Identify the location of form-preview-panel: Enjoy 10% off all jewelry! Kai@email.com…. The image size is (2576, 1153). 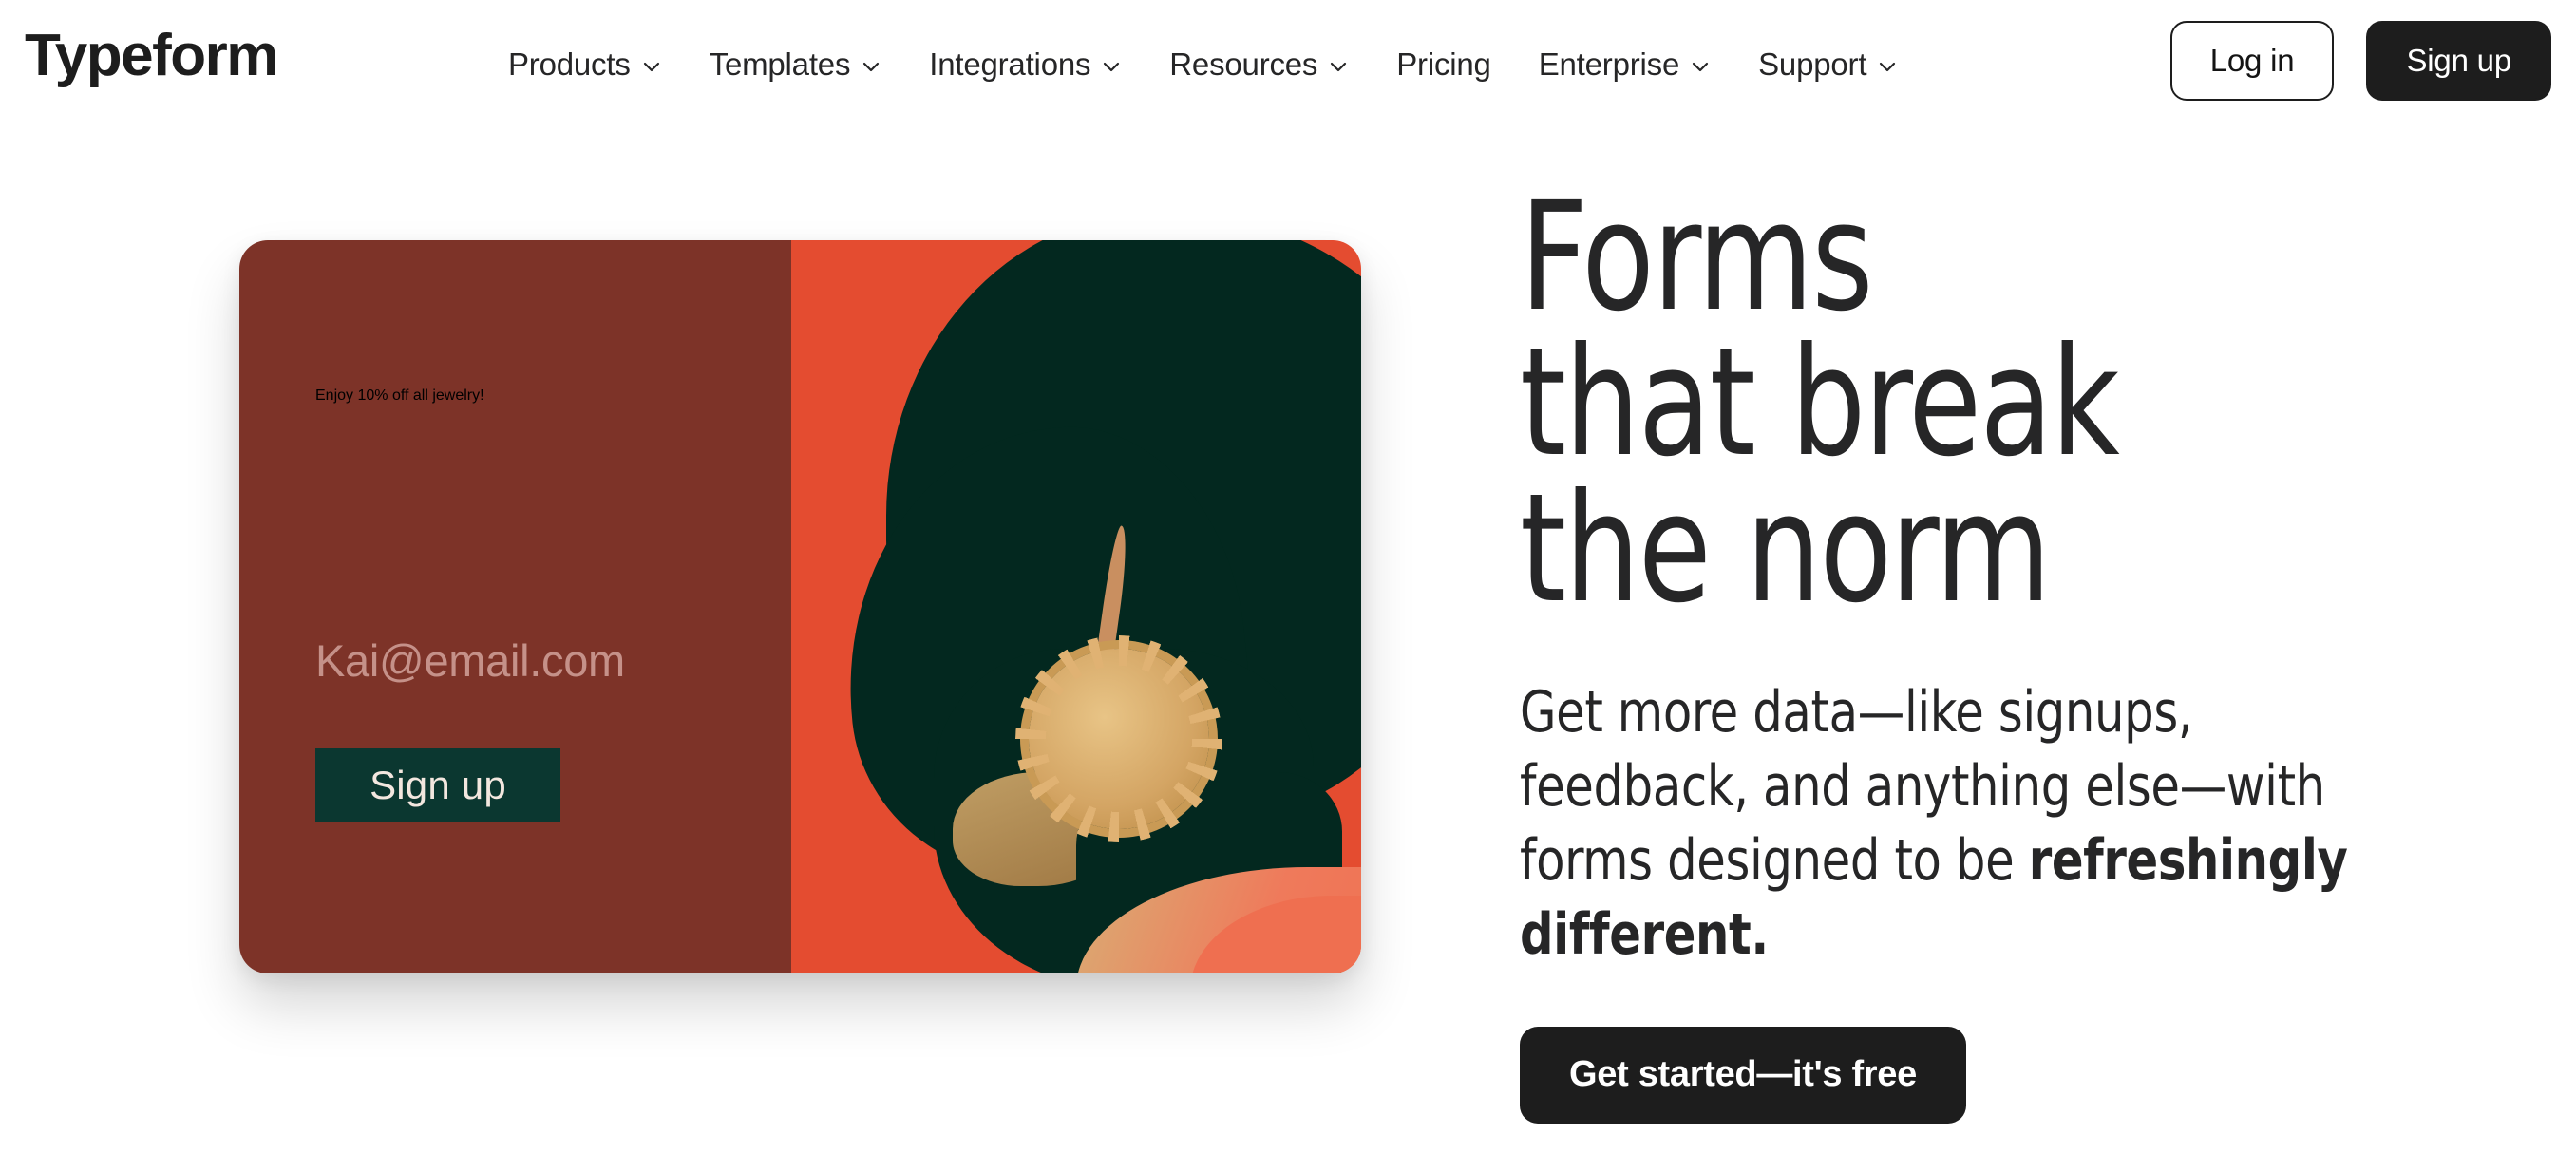
(515, 606).